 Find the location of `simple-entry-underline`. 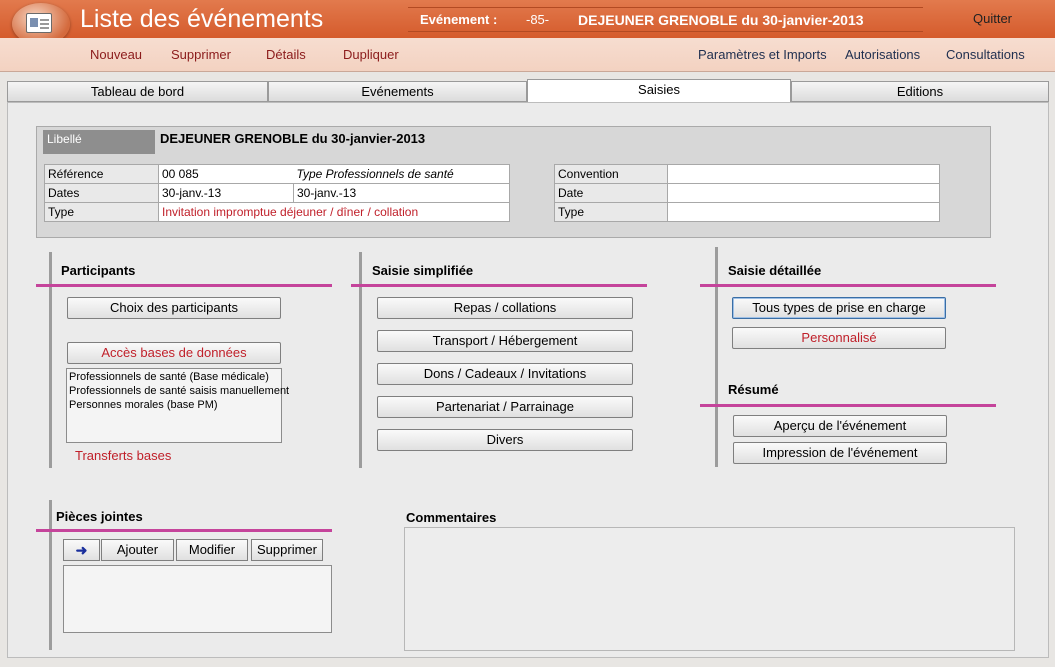

simple-entry-underline is located at coordinates (499, 285).